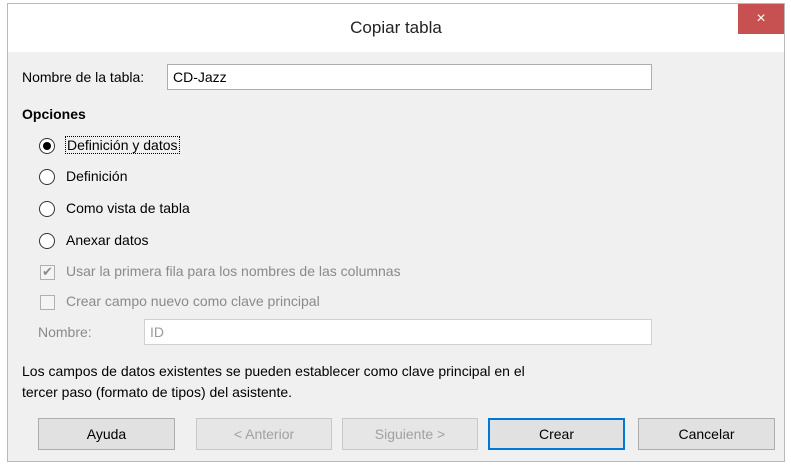 The image size is (791, 467). Describe the element at coordinates (65, 332) in the screenshot. I see `pk-name-label: Nombre:` at that location.